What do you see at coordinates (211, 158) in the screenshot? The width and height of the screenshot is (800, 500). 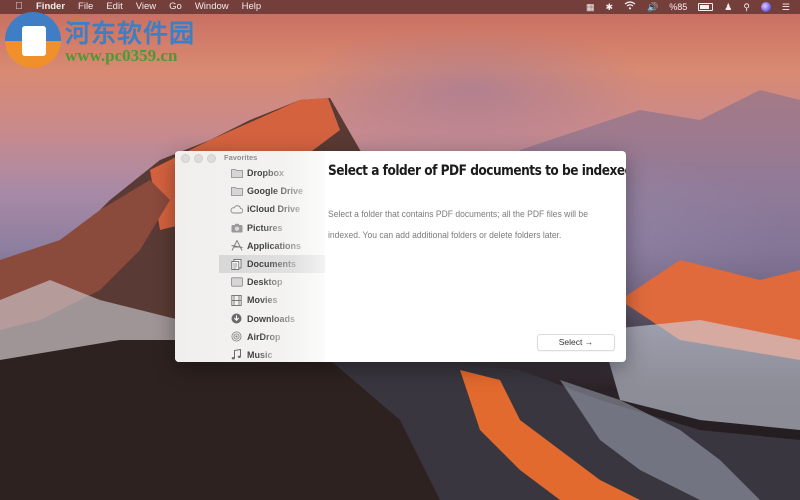 I see `zoom-button` at bounding box center [211, 158].